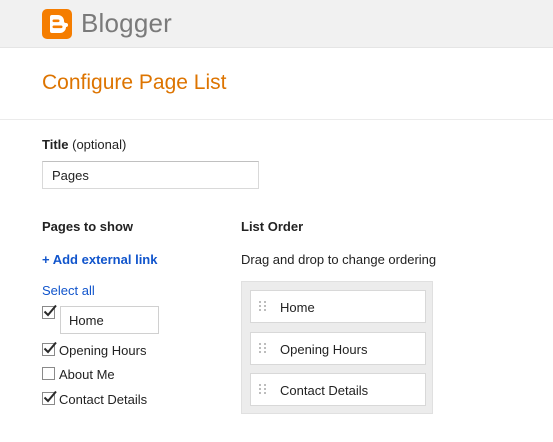  I want to click on list-order-item-opening-hours: Opening Hours, so click(338, 348).